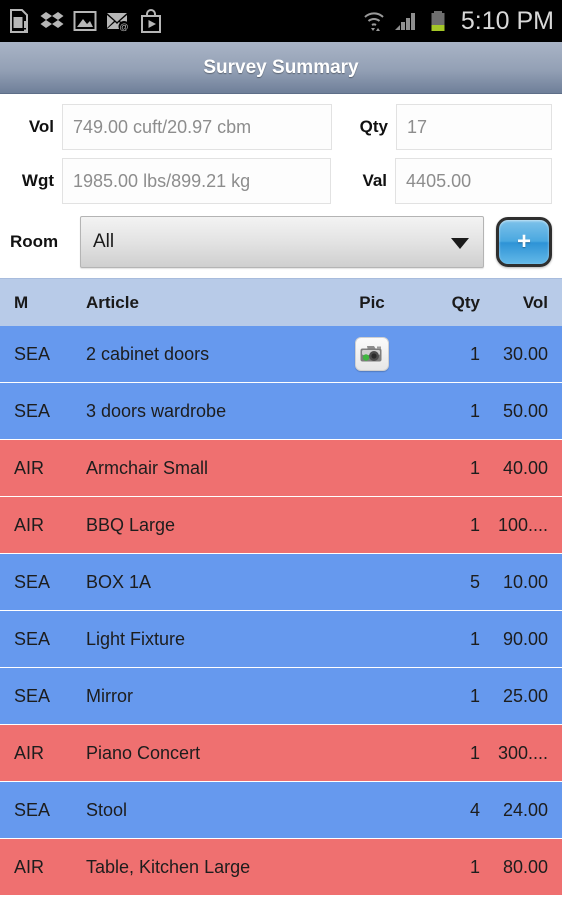  Describe the element at coordinates (525, 866) in the screenshot. I see `cell-vol: 80.00` at that location.